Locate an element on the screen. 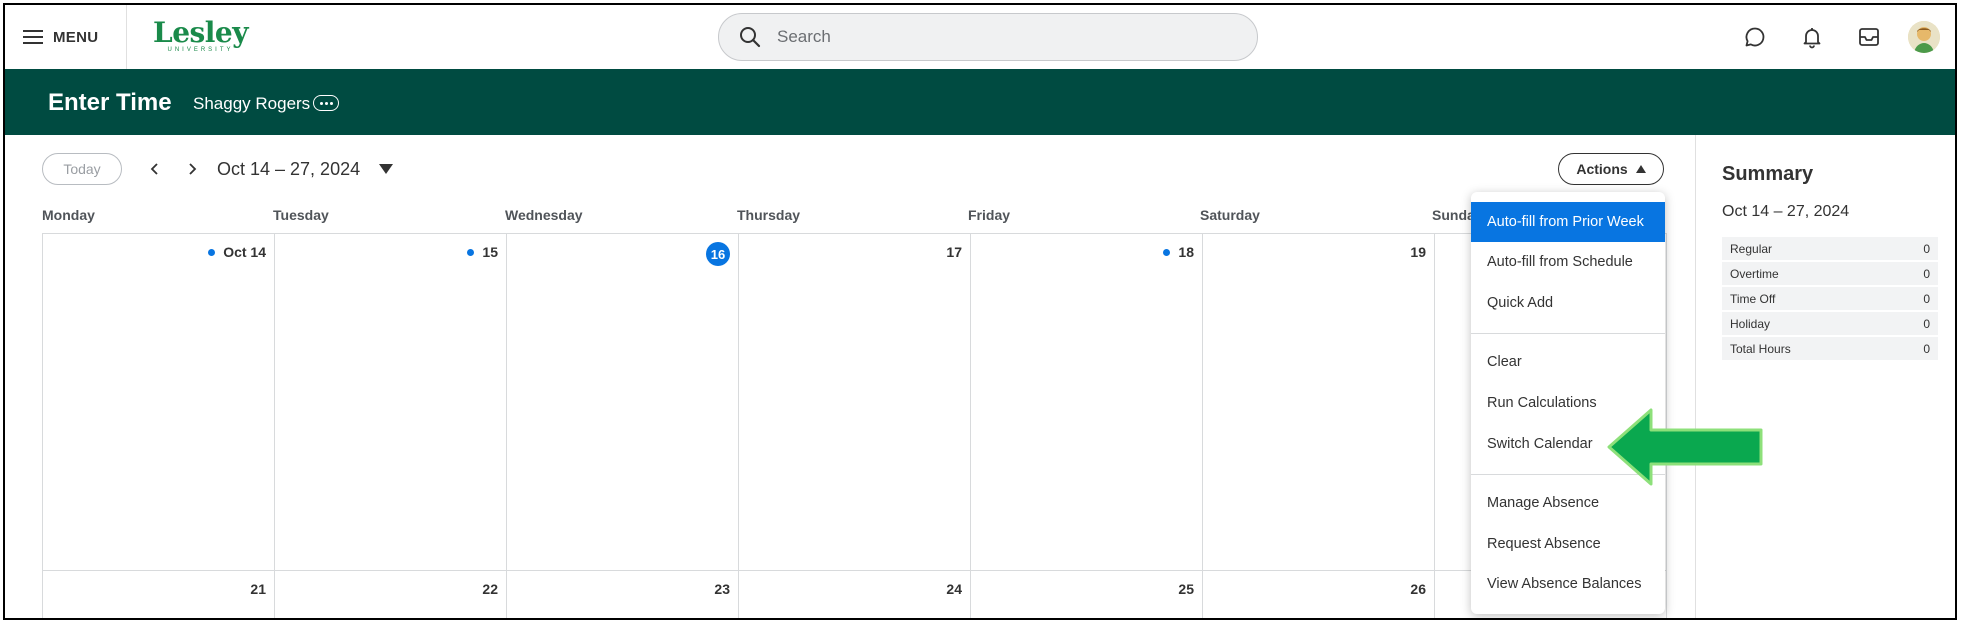 This screenshot has height=625, width=1962. caret-up-icon is located at coordinates (1640, 169).